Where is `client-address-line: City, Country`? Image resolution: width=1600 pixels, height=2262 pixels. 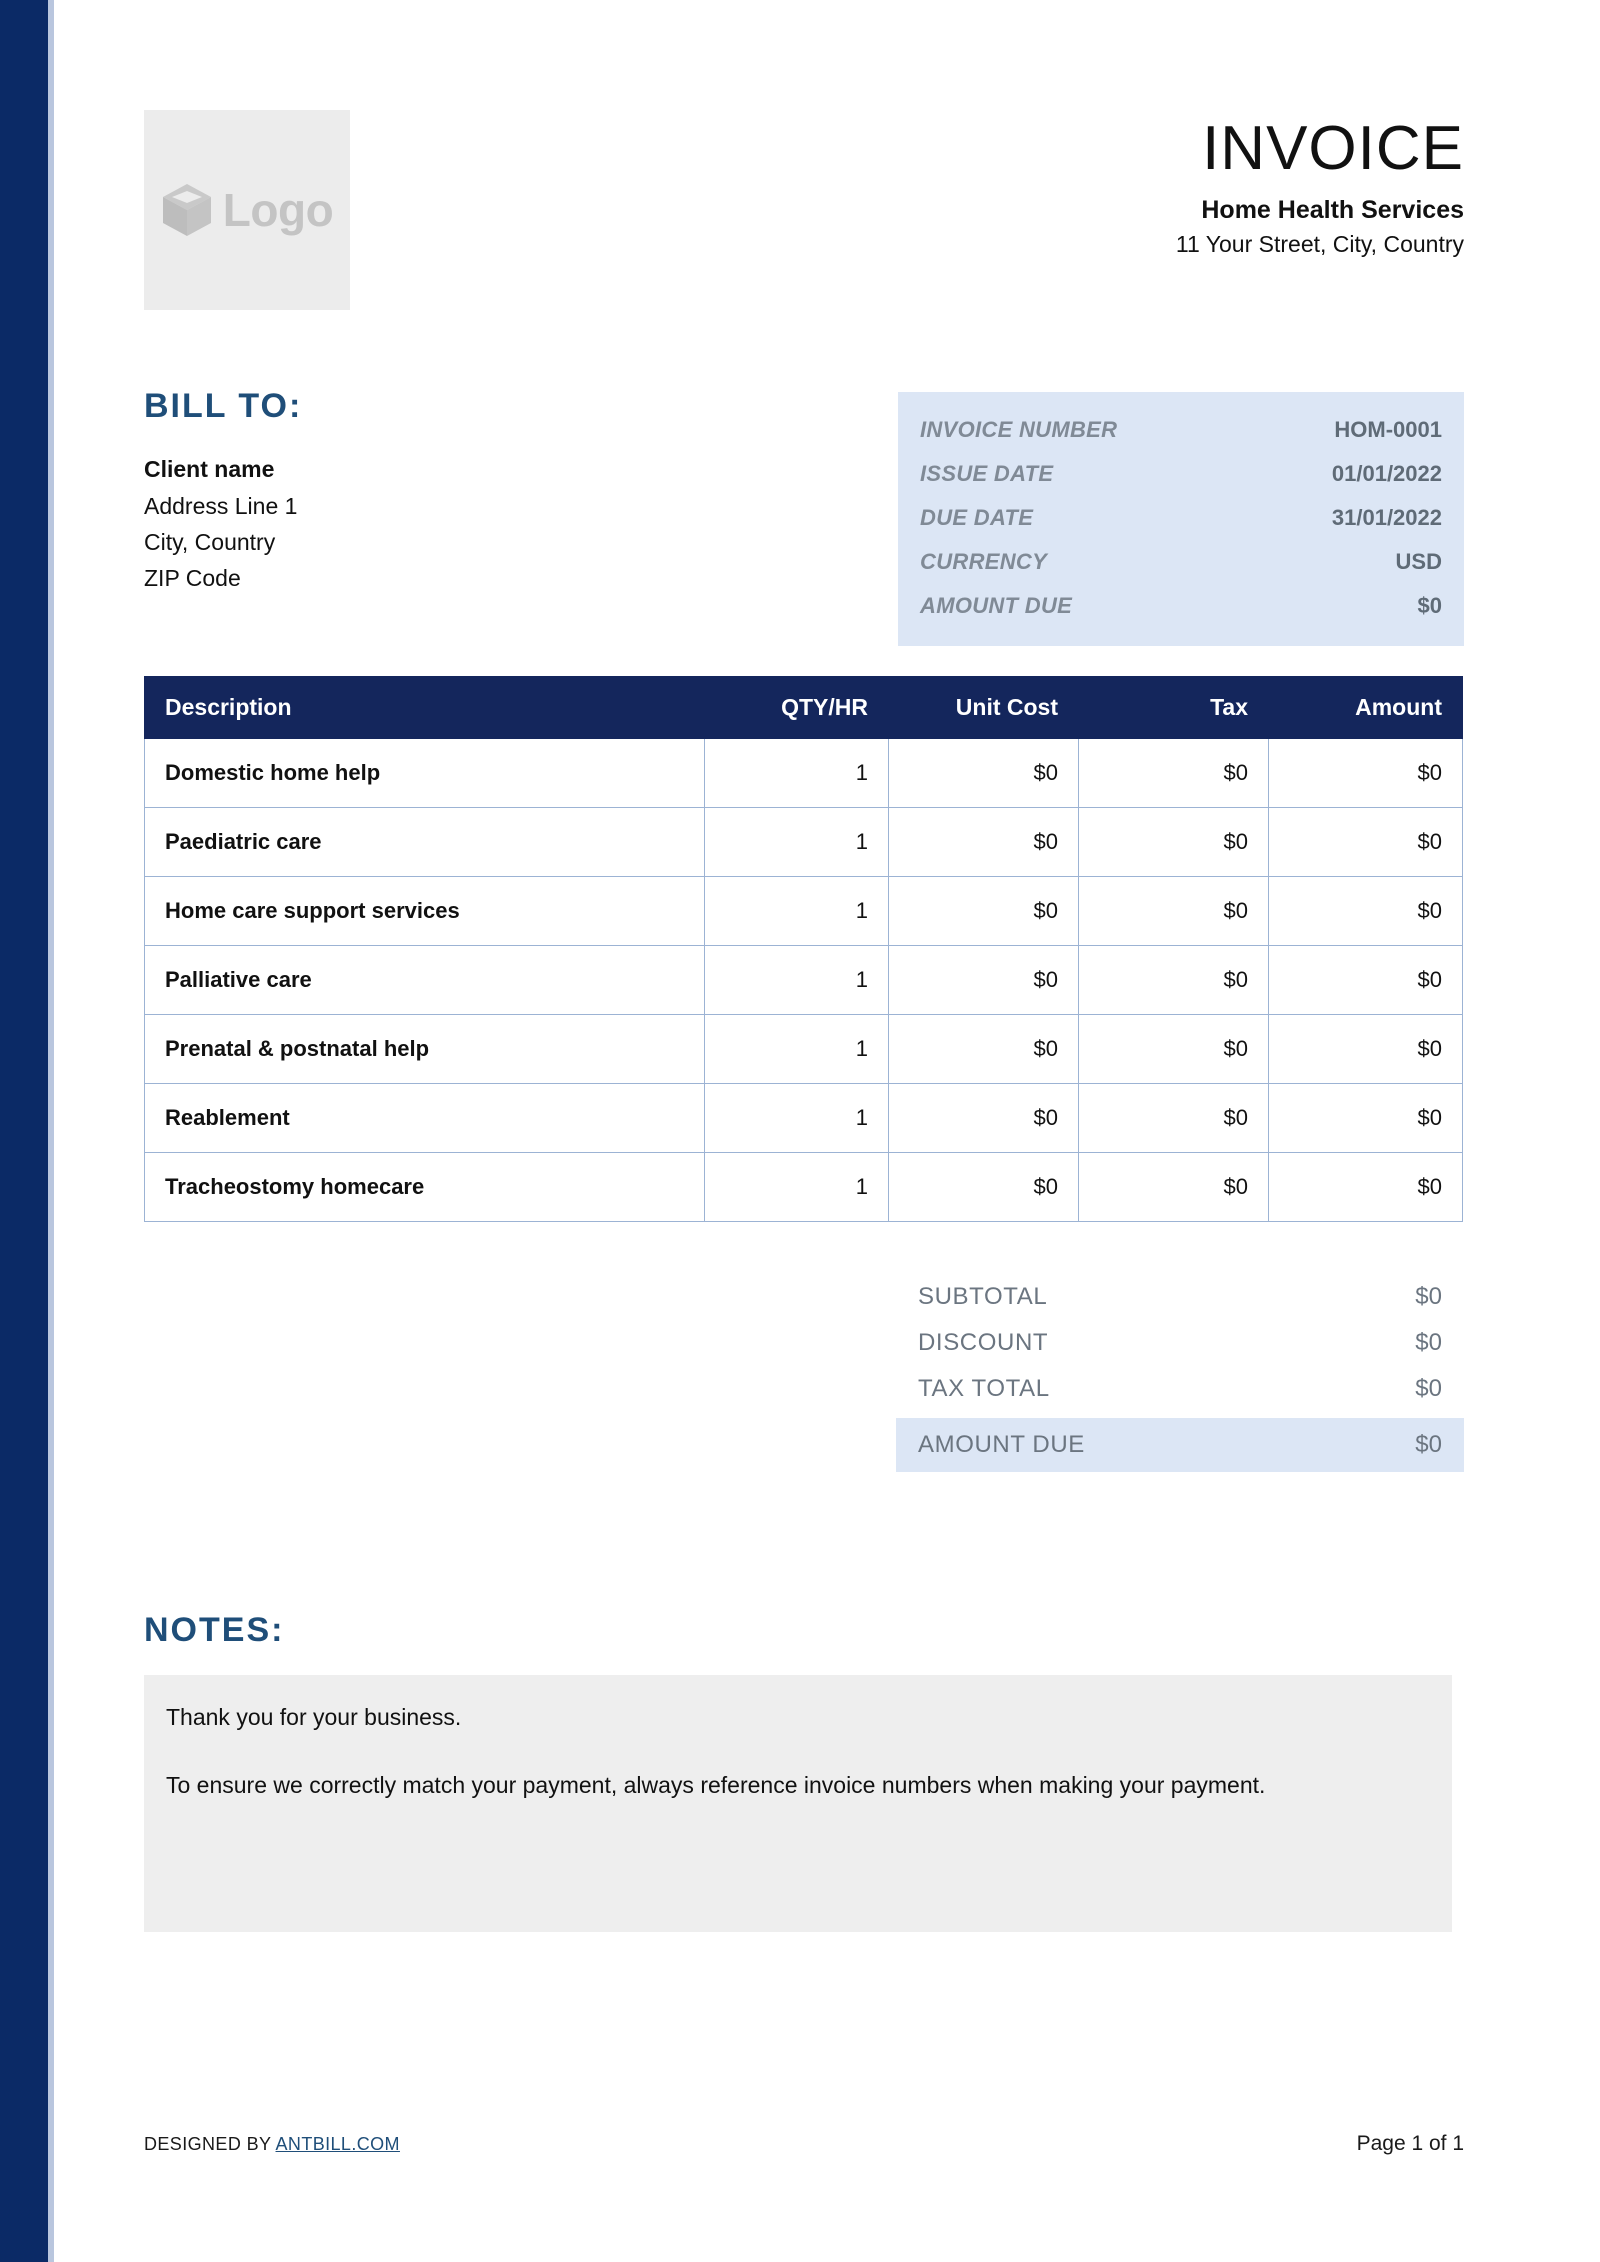
client-address-line: City, Country is located at coordinates (210, 542).